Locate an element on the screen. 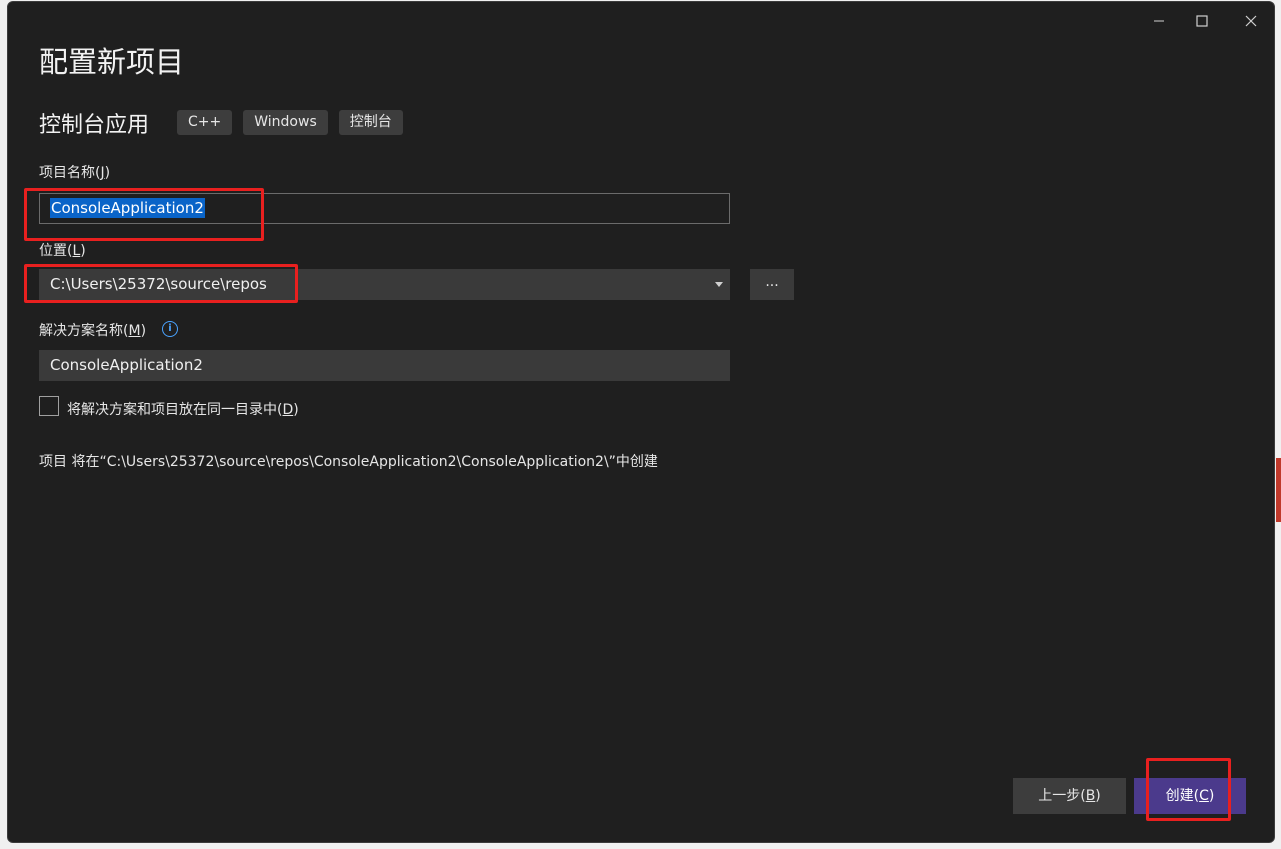  close-icon is located at coordinates (1251, 21).